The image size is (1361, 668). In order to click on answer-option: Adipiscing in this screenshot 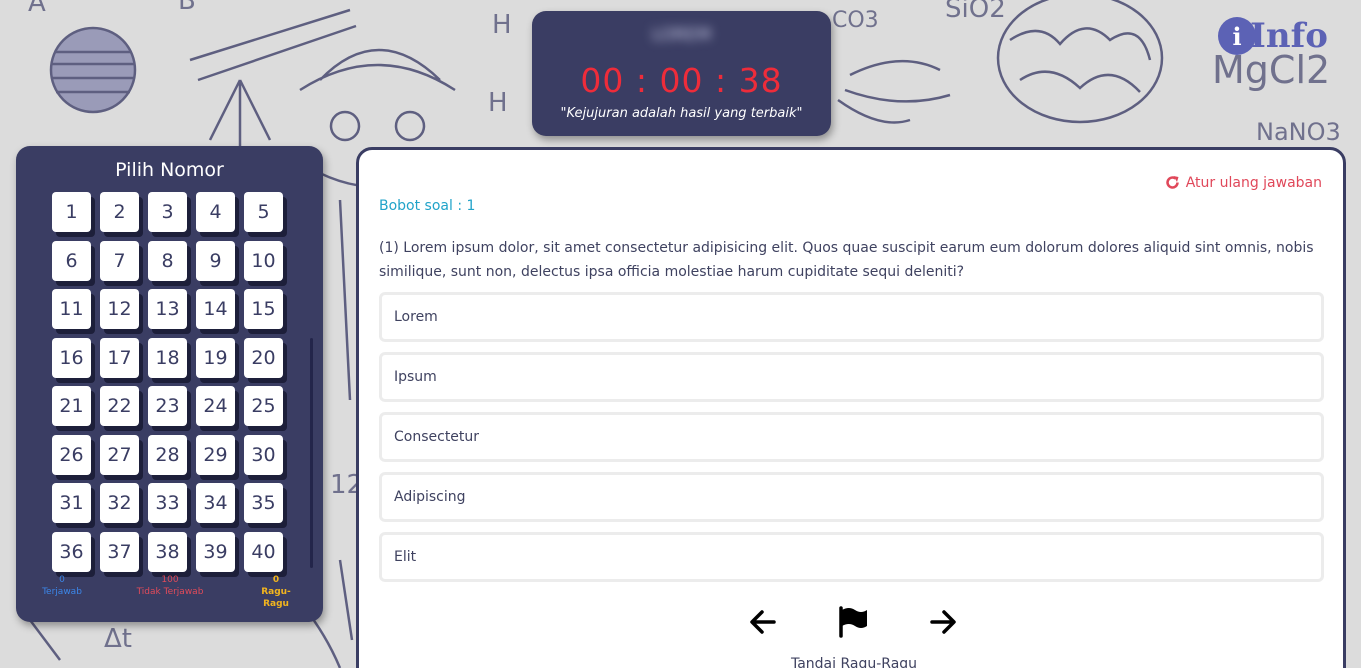, I will do `click(851, 497)`.